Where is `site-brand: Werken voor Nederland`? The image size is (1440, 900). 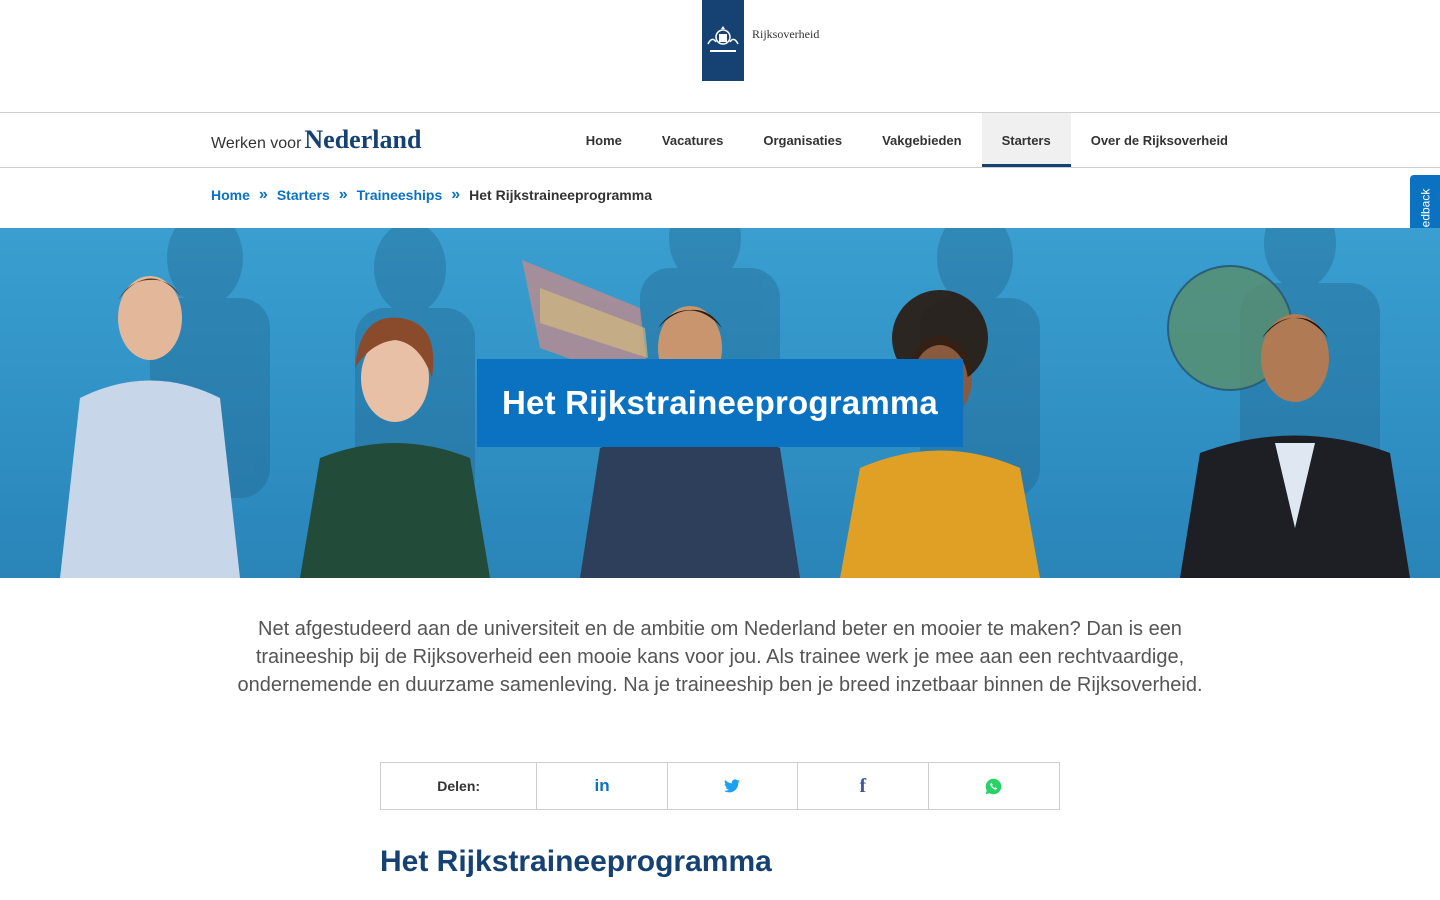 site-brand: Werken voor Nederland is located at coordinates (316, 140).